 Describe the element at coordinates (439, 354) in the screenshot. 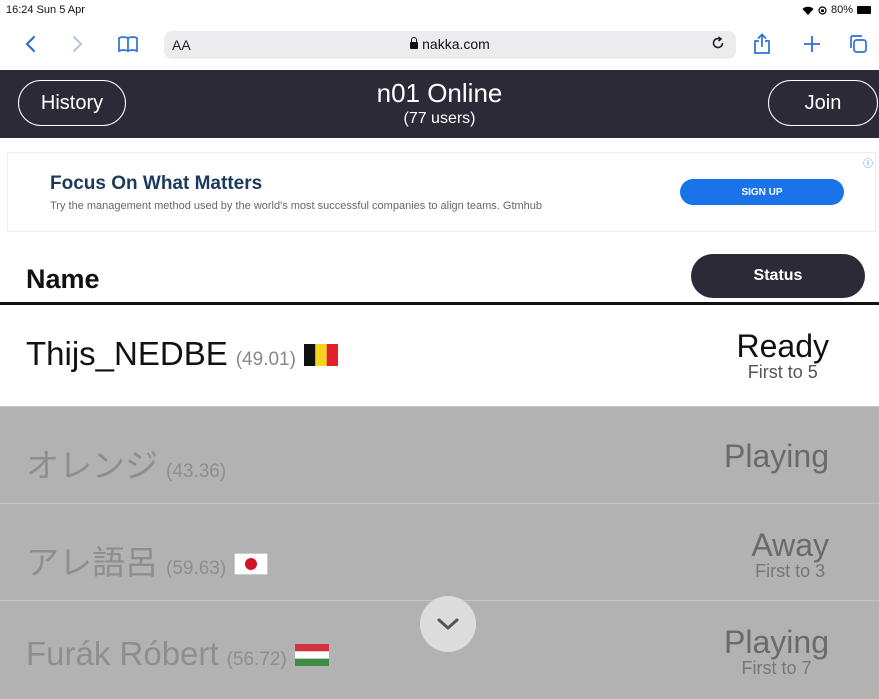

I see `player-row: Thijs_NEDBE (49.01) Ready First to 5` at that location.